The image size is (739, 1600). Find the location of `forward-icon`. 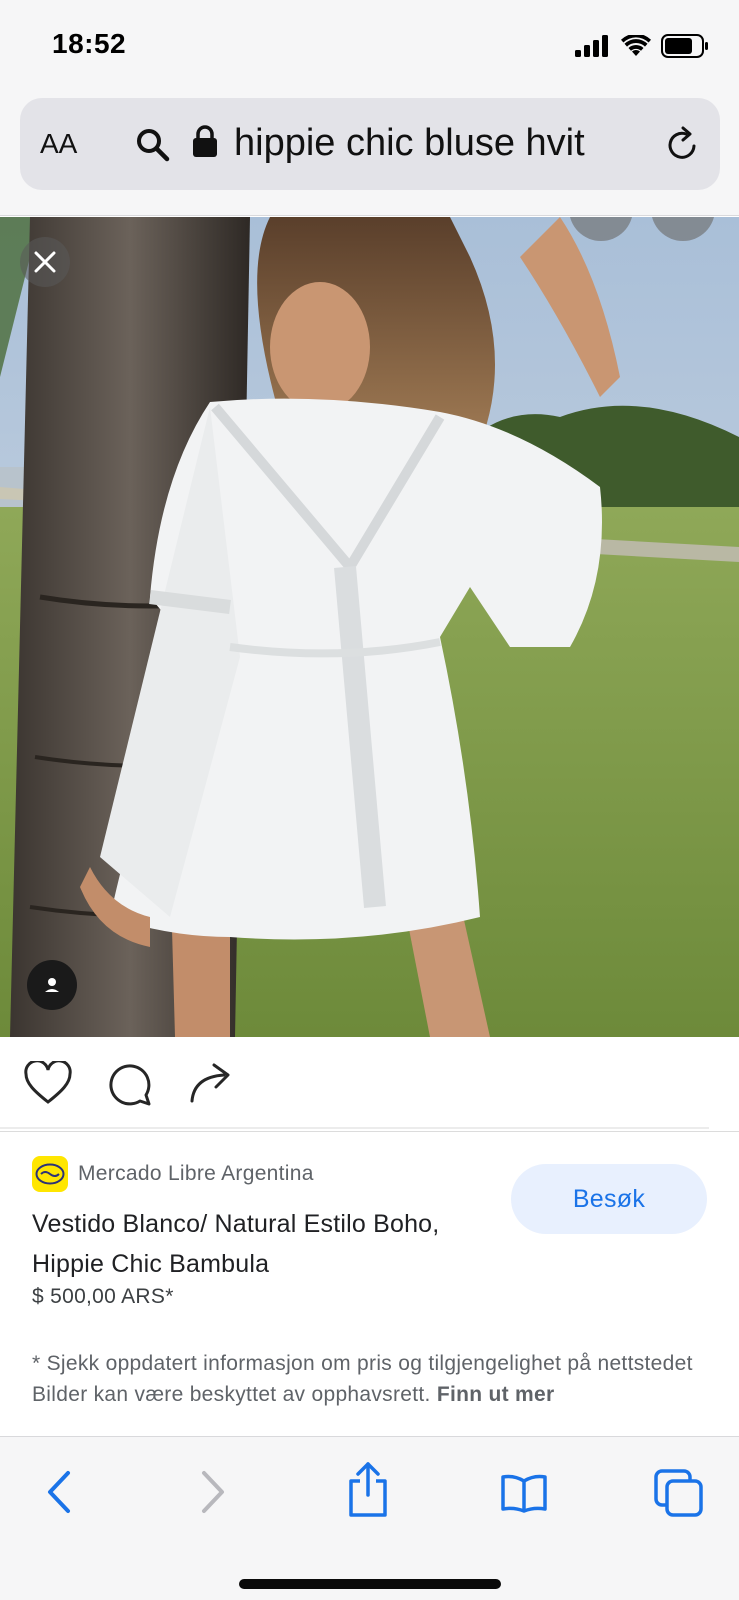

forward-icon is located at coordinates (213, 1492).